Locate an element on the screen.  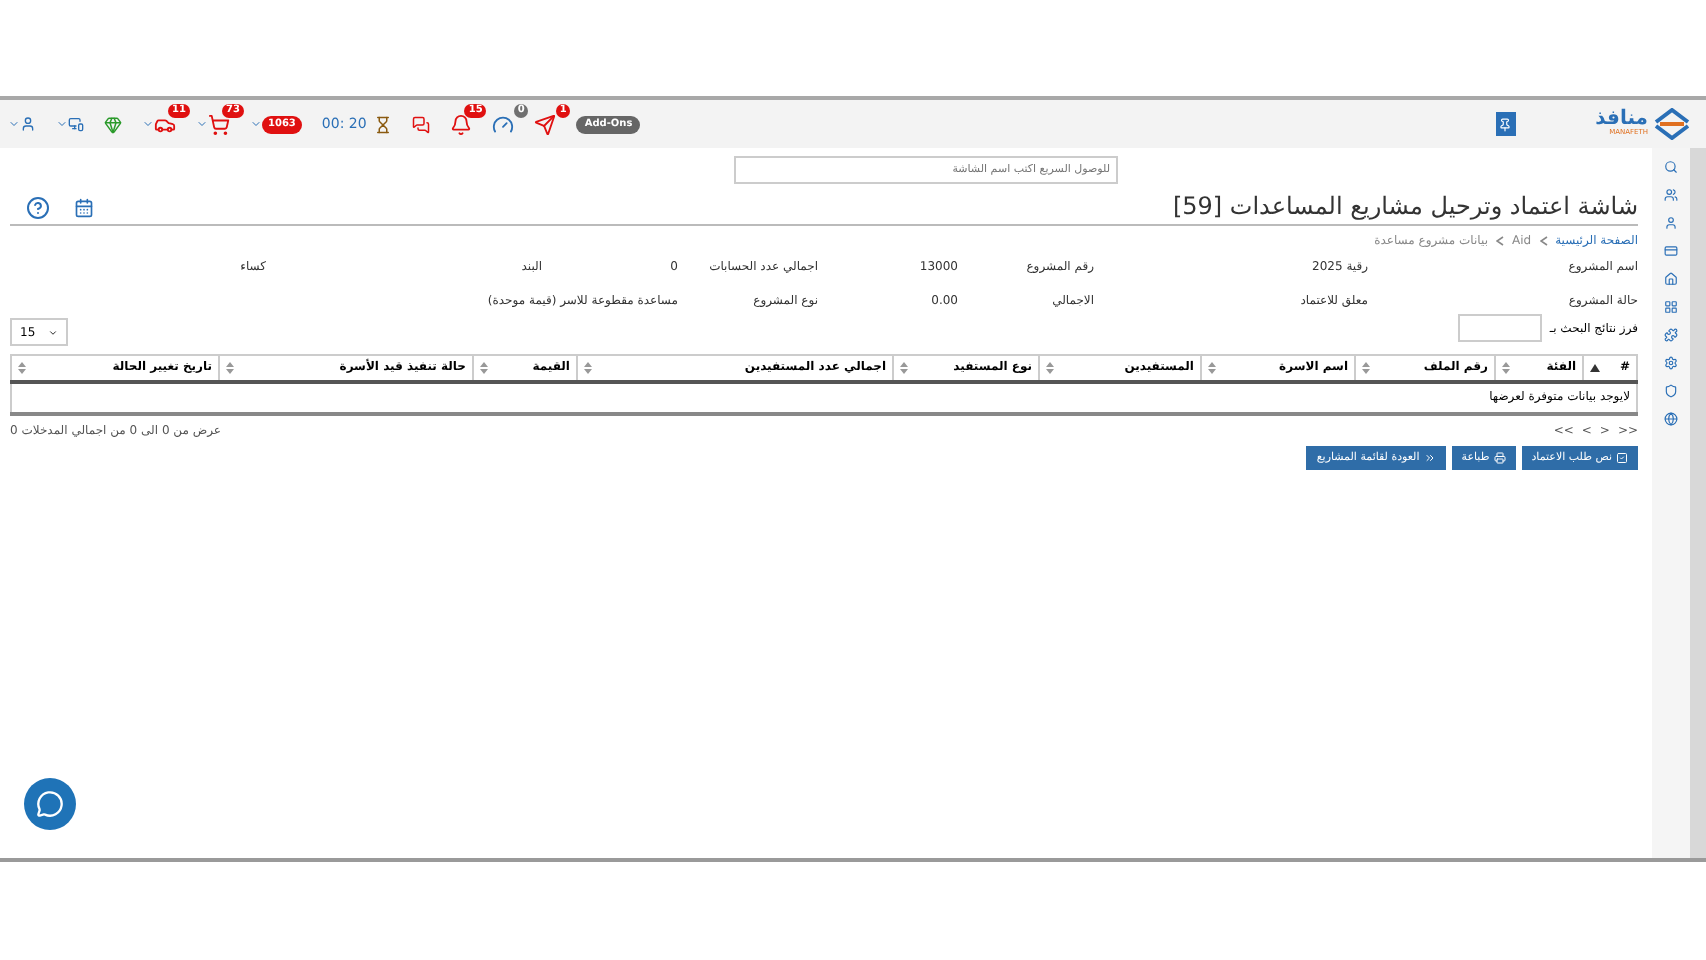
users-icon is located at coordinates (1671, 195).